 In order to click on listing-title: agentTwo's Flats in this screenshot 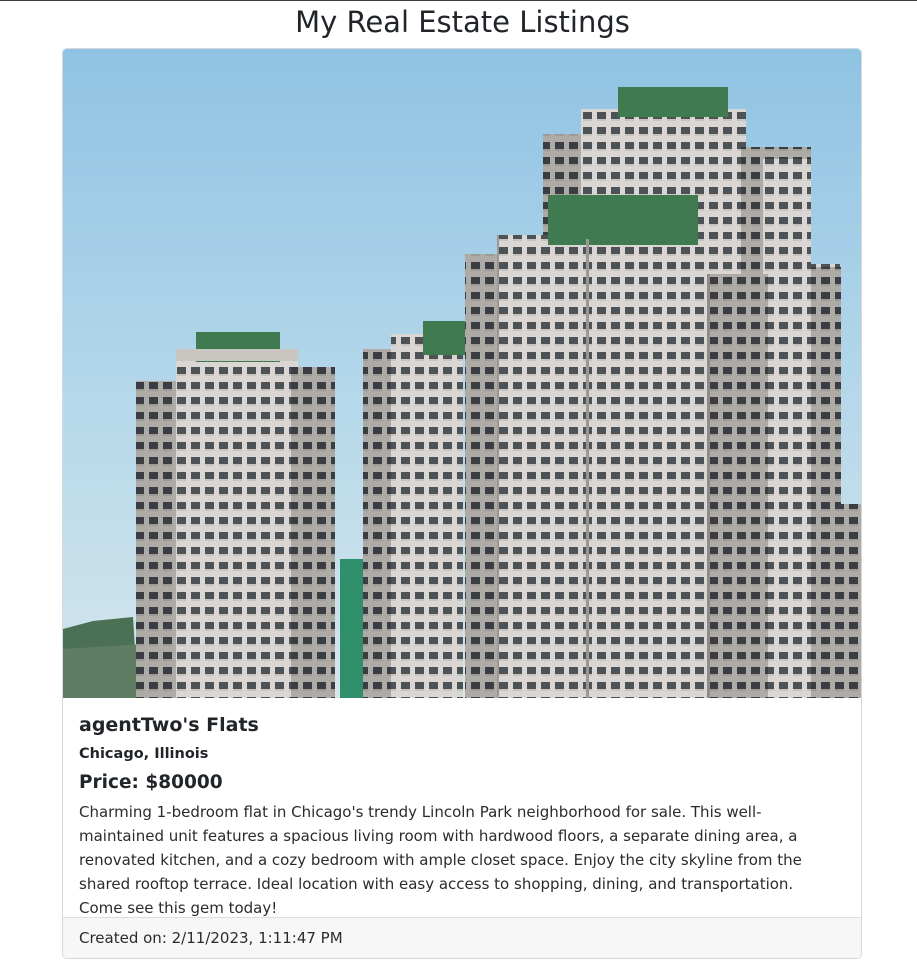, I will do `click(169, 725)`.